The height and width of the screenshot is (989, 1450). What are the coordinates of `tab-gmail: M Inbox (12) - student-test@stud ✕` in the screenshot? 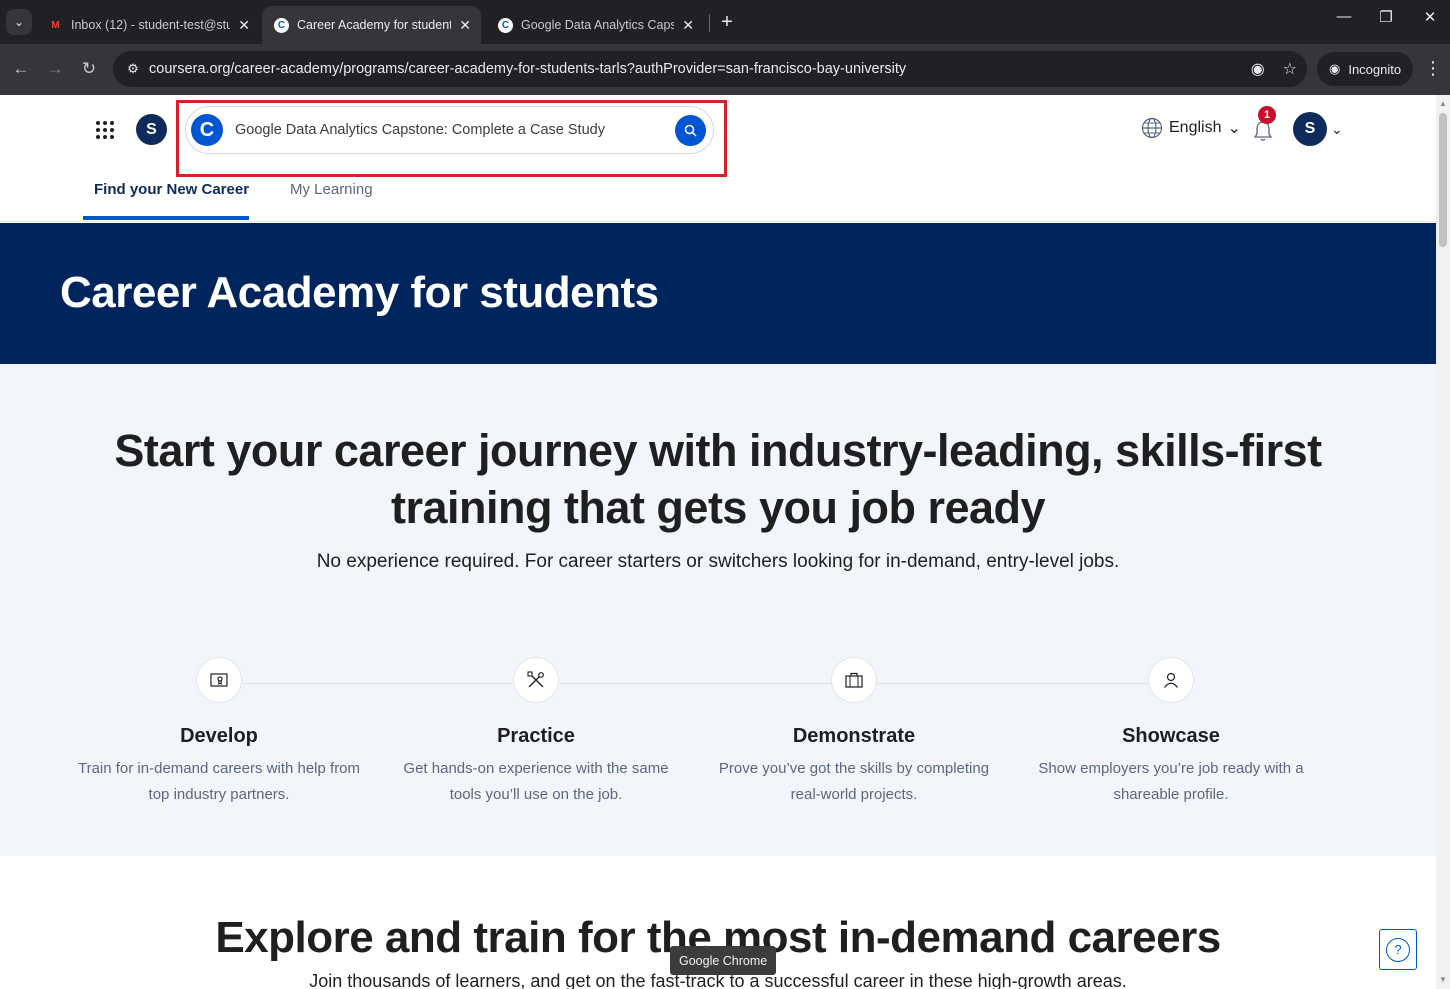 It's located at (148, 25).